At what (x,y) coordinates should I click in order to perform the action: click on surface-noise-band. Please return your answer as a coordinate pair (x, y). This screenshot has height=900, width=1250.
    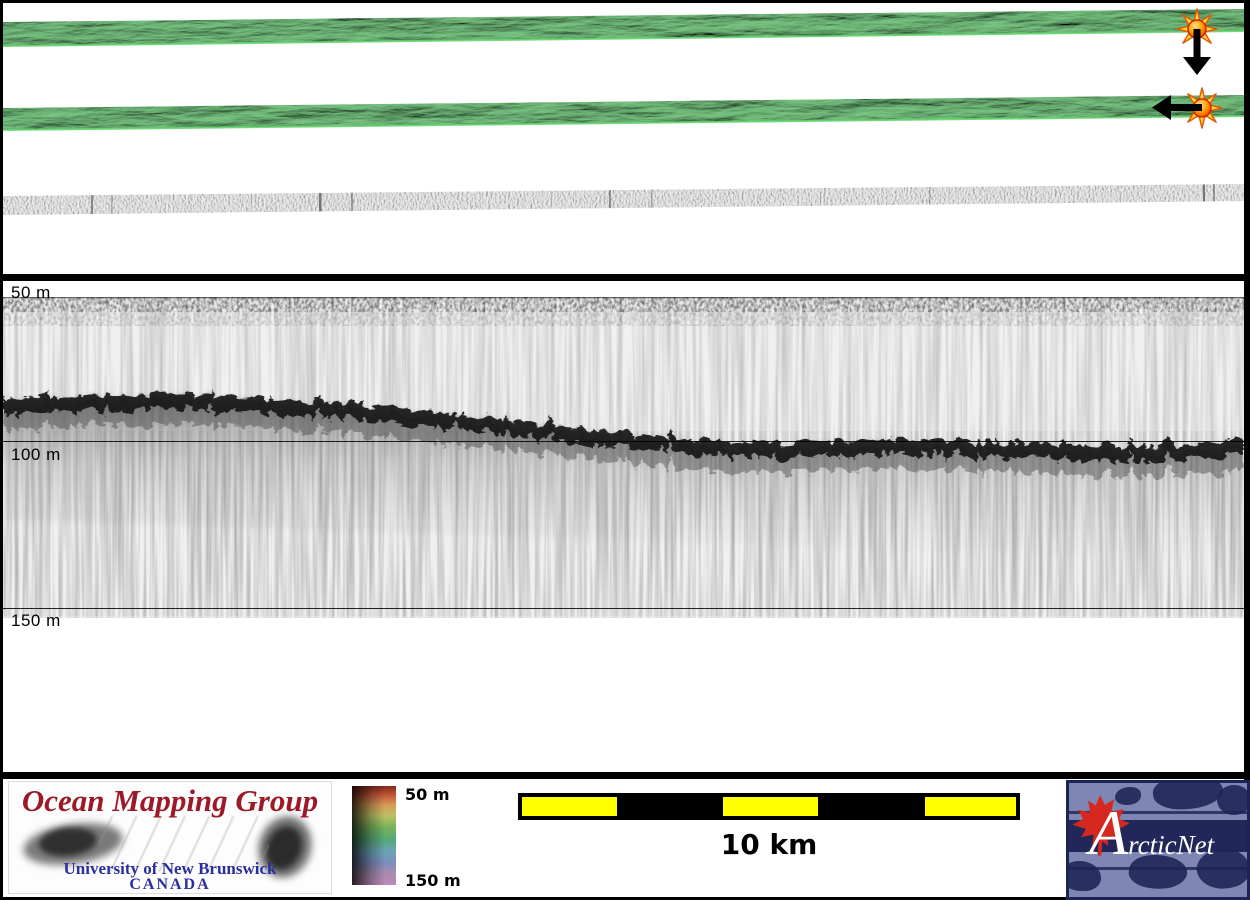
    Looking at the image, I should click on (623, 304).